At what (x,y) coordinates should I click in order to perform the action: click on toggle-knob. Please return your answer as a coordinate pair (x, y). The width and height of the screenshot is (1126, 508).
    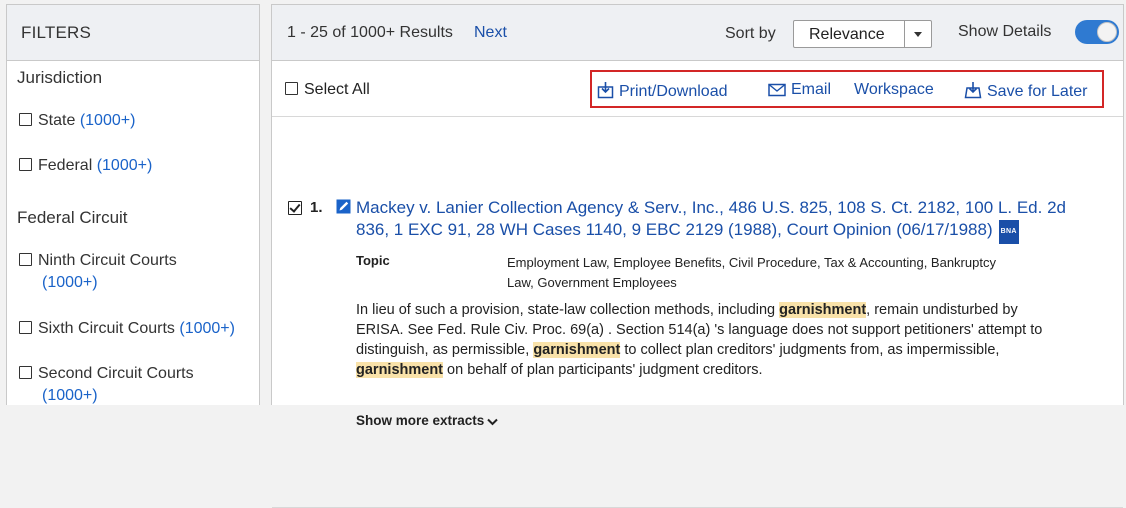
    Looking at the image, I should click on (1107, 32).